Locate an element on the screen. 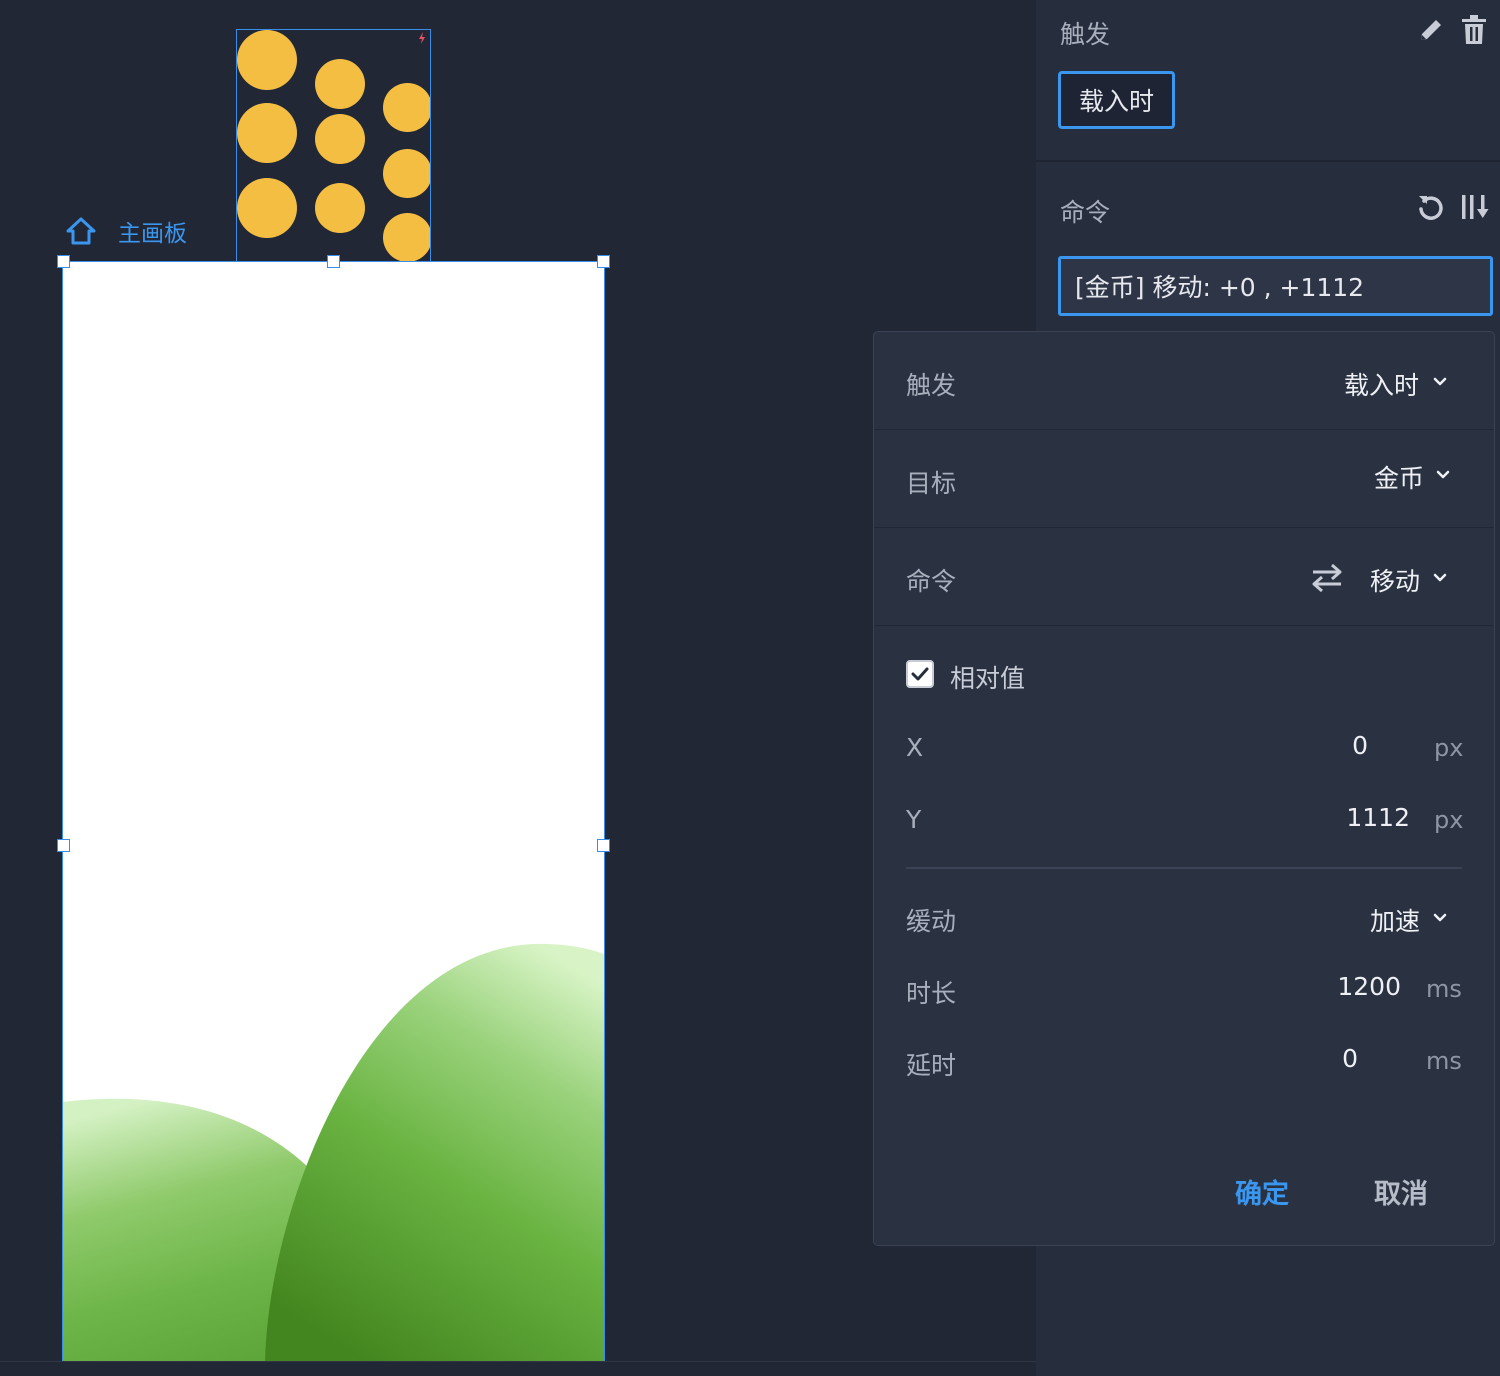  trigger-row: 触发 载入时 is located at coordinates (1184, 381).